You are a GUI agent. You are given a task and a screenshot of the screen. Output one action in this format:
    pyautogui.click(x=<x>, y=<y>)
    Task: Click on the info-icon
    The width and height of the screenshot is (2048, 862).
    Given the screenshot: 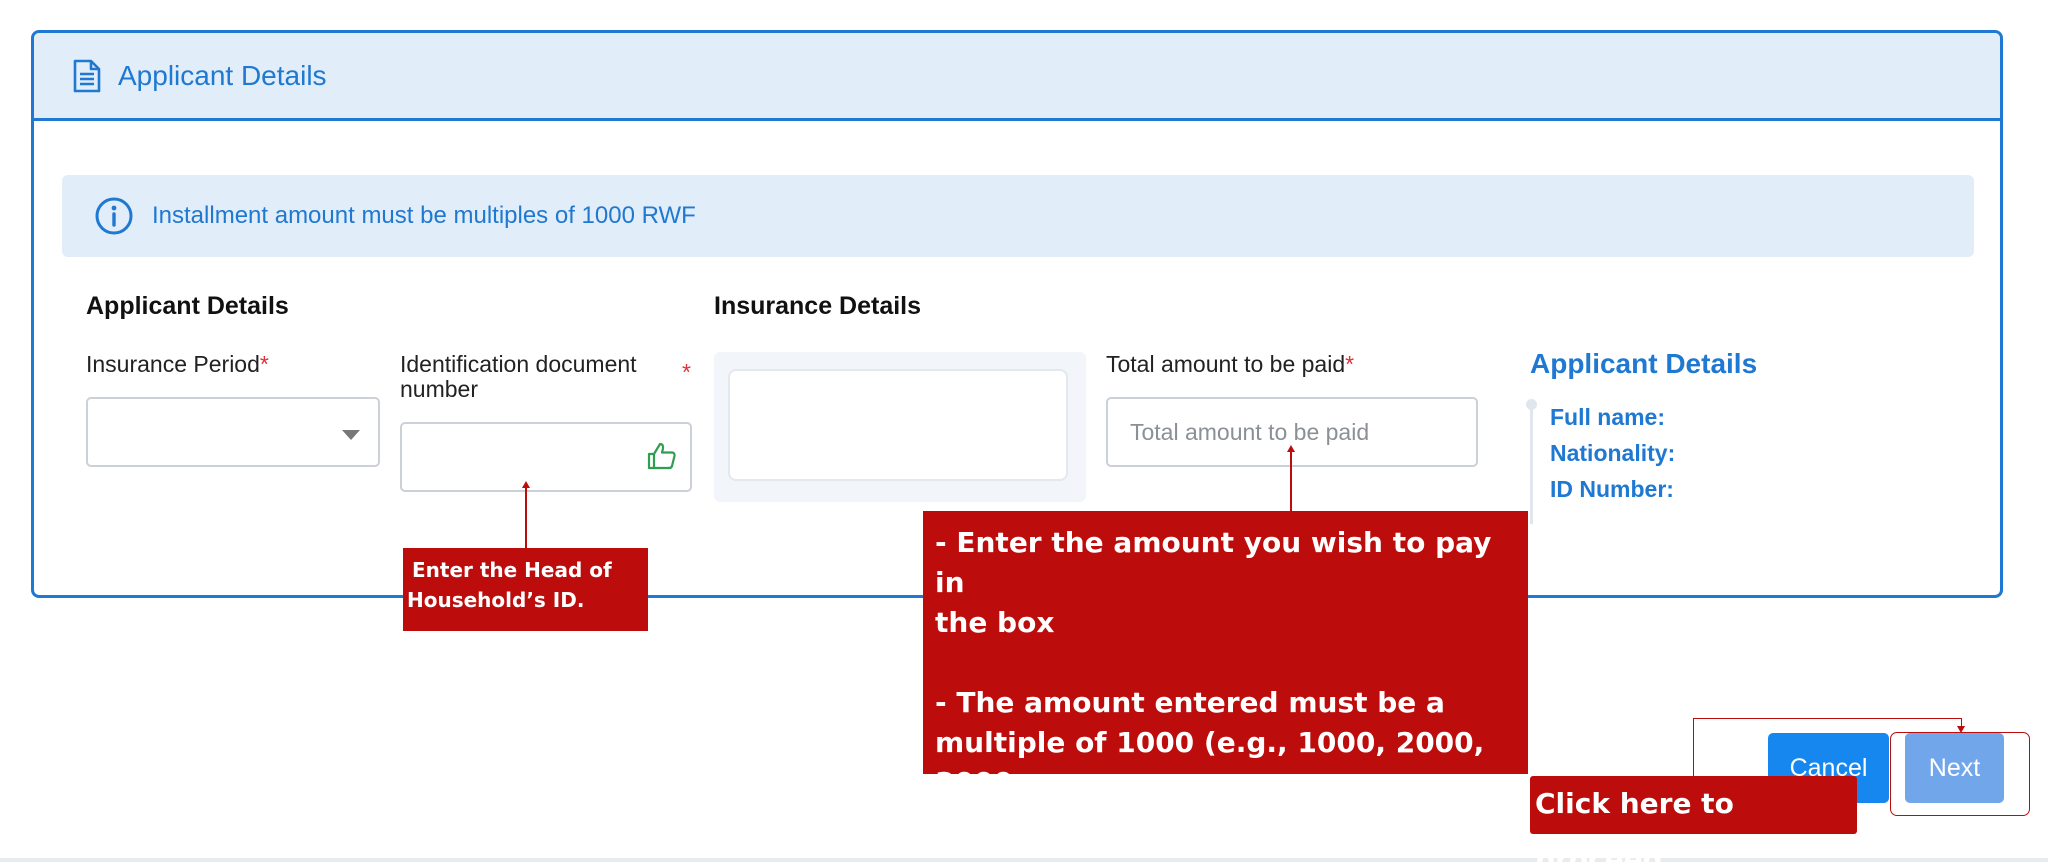 What is the action you would take?
    pyautogui.click(x=114, y=216)
    